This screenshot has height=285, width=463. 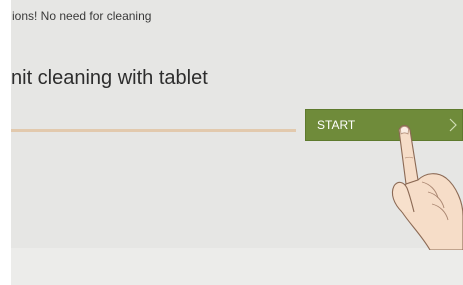 What do you see at coordinates (336, 125) in the screenshot?
I see `start-button-label: START` at bounding box center [336, 125].